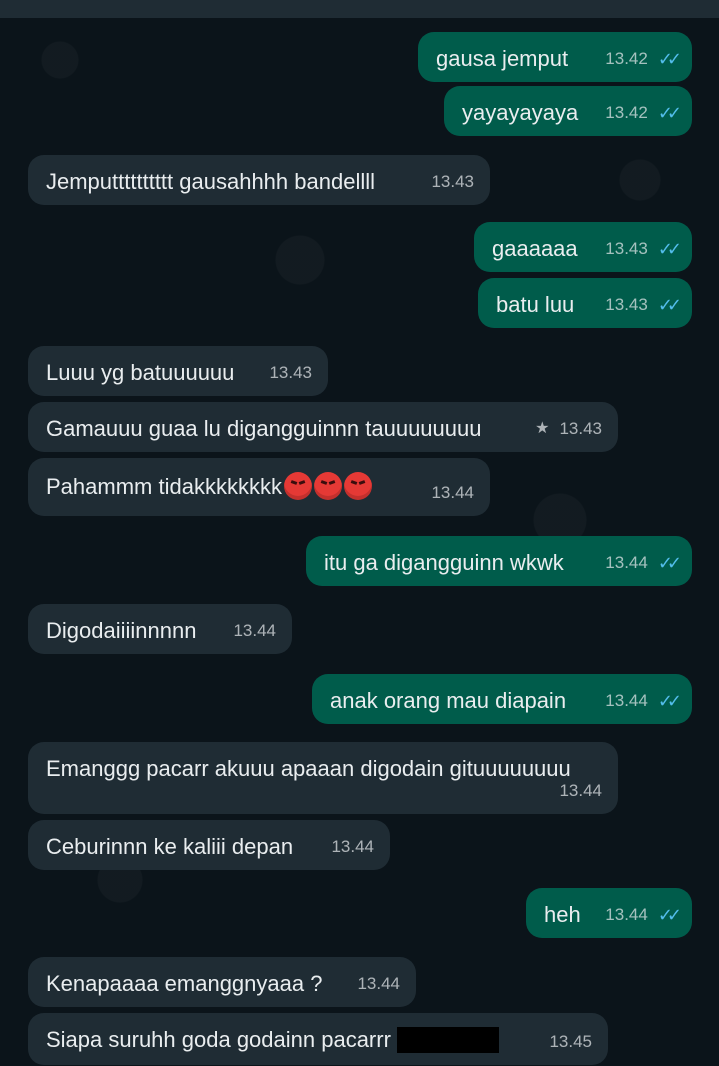 This screenshot has height=1066, width=719. What do you see at coordinates (535, 304) in the screenshot?
I see `message-text: batu luu` at bounding box center [535, 304].